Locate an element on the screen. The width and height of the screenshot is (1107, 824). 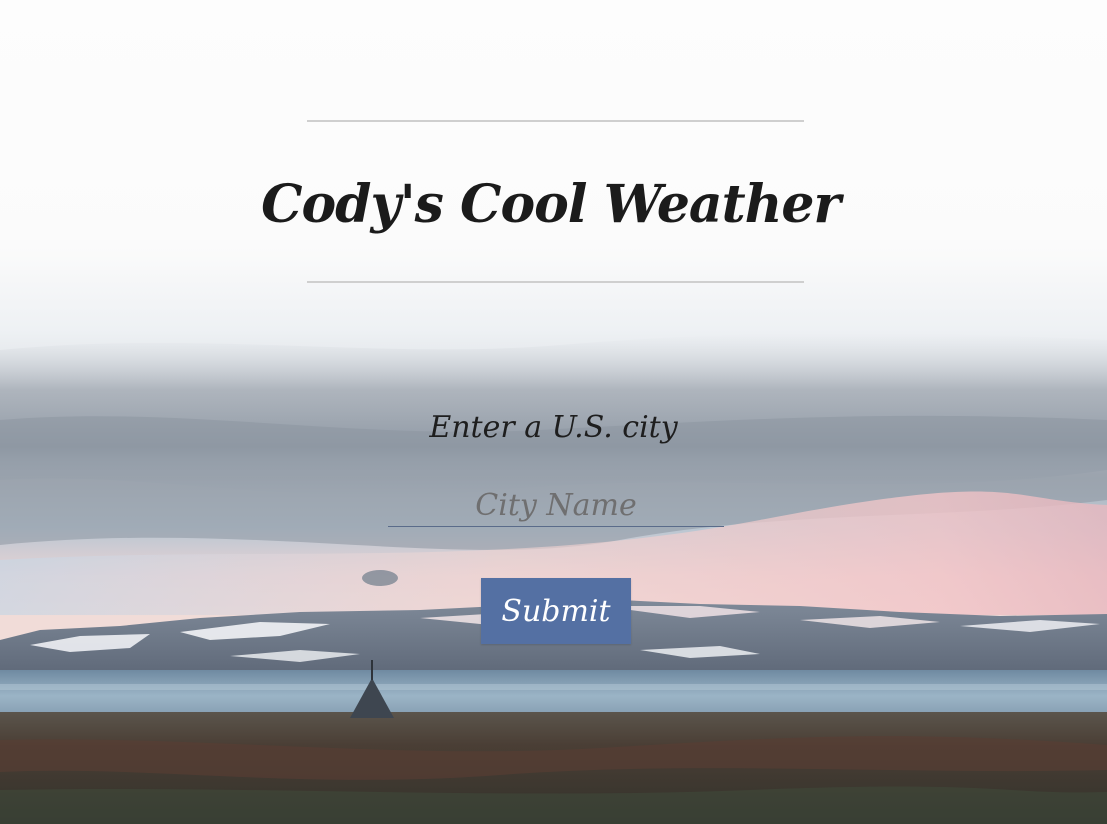
app-header: Cody's Cool Weather is located at coordinates (551, 205).